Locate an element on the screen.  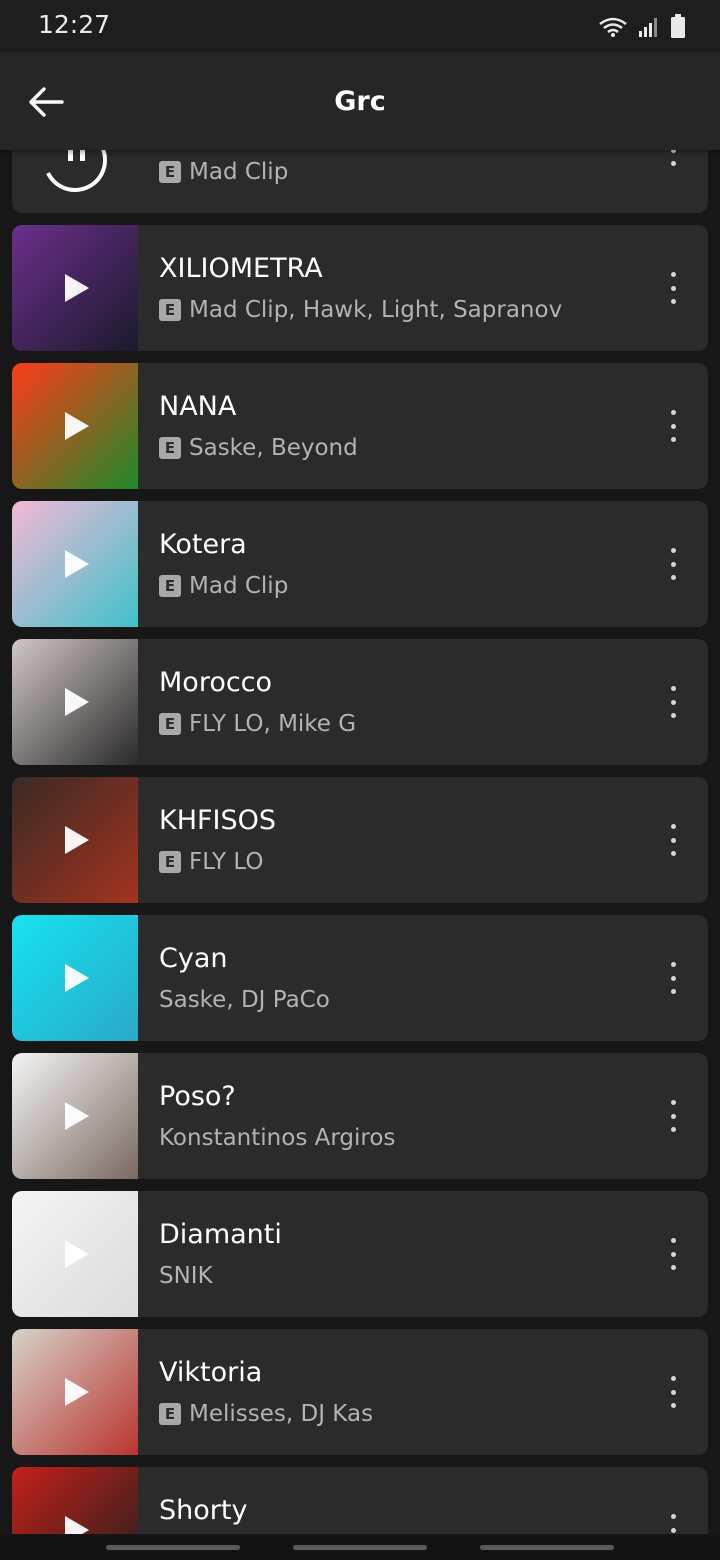
track-subtitle: SNIK is located at coordinates (186, 1276).